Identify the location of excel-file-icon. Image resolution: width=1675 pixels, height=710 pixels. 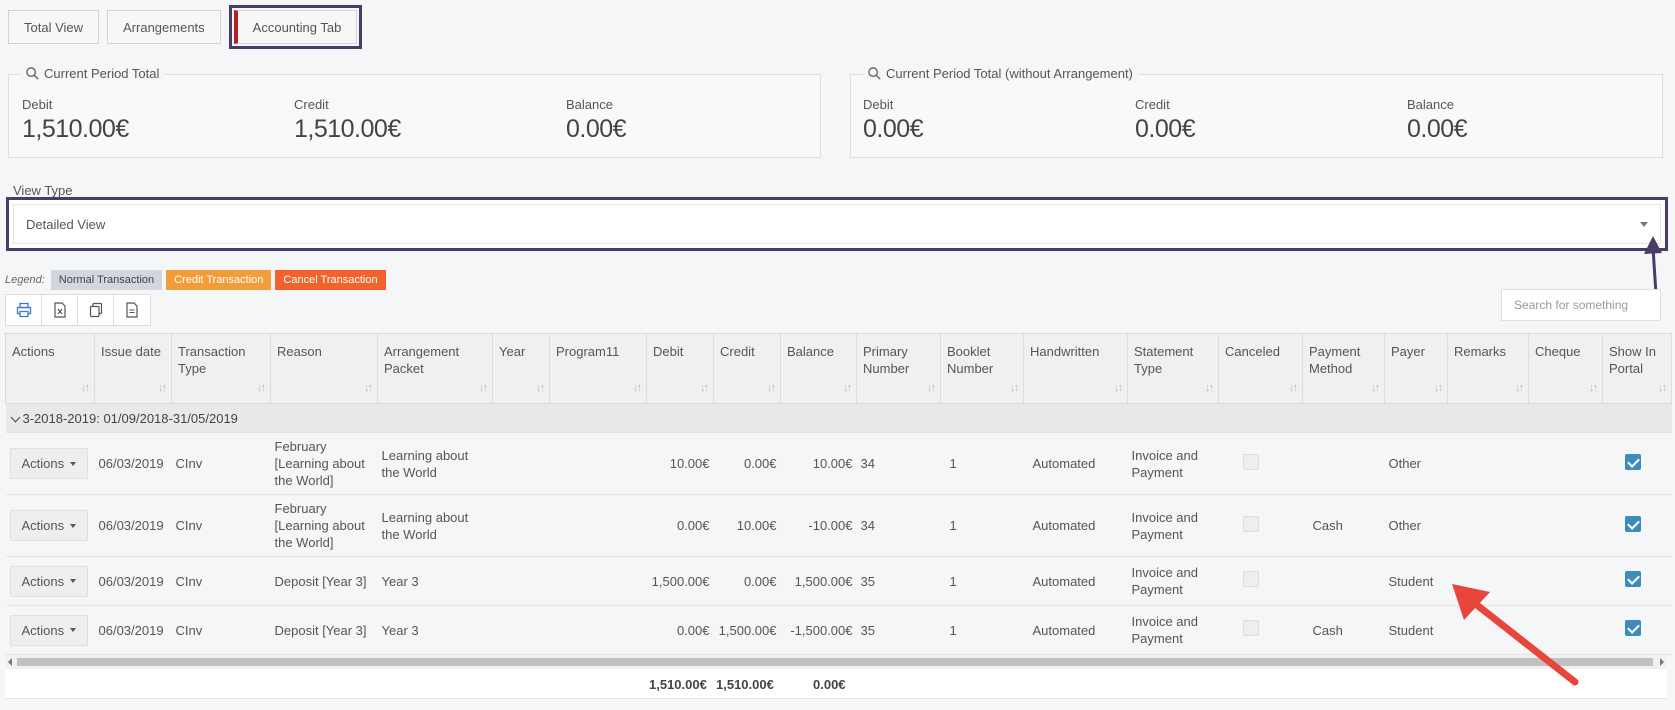
(59, 310).